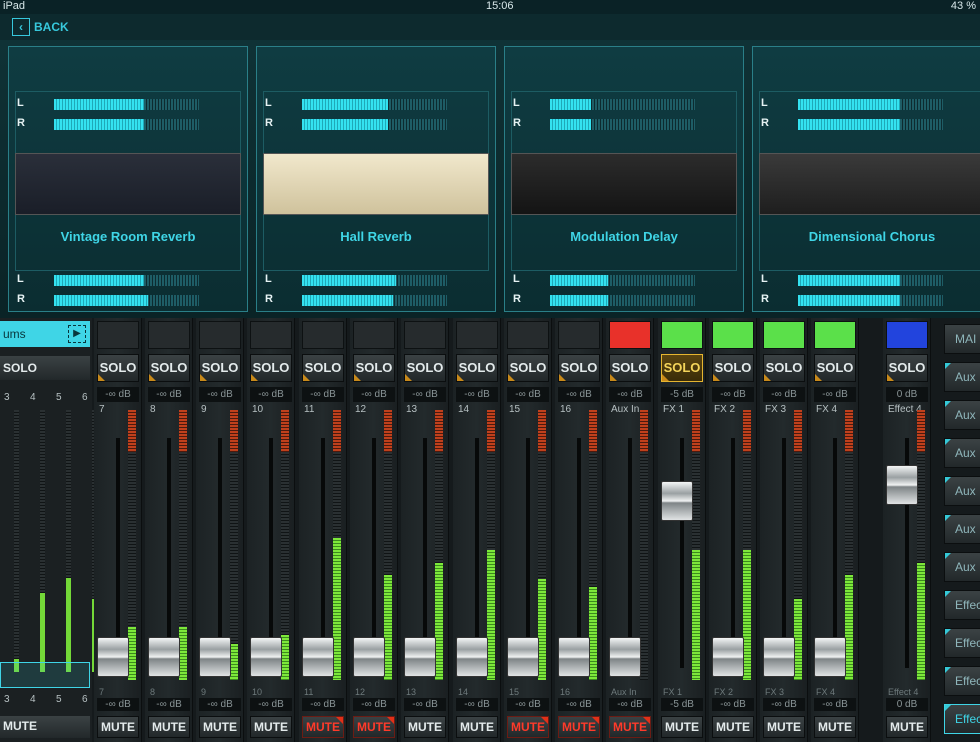 The width and height of the screenshot is (980, 742). Describe the element at coordinates (45, 675) in the screenshot. I see `group-fader-selection` at that location.